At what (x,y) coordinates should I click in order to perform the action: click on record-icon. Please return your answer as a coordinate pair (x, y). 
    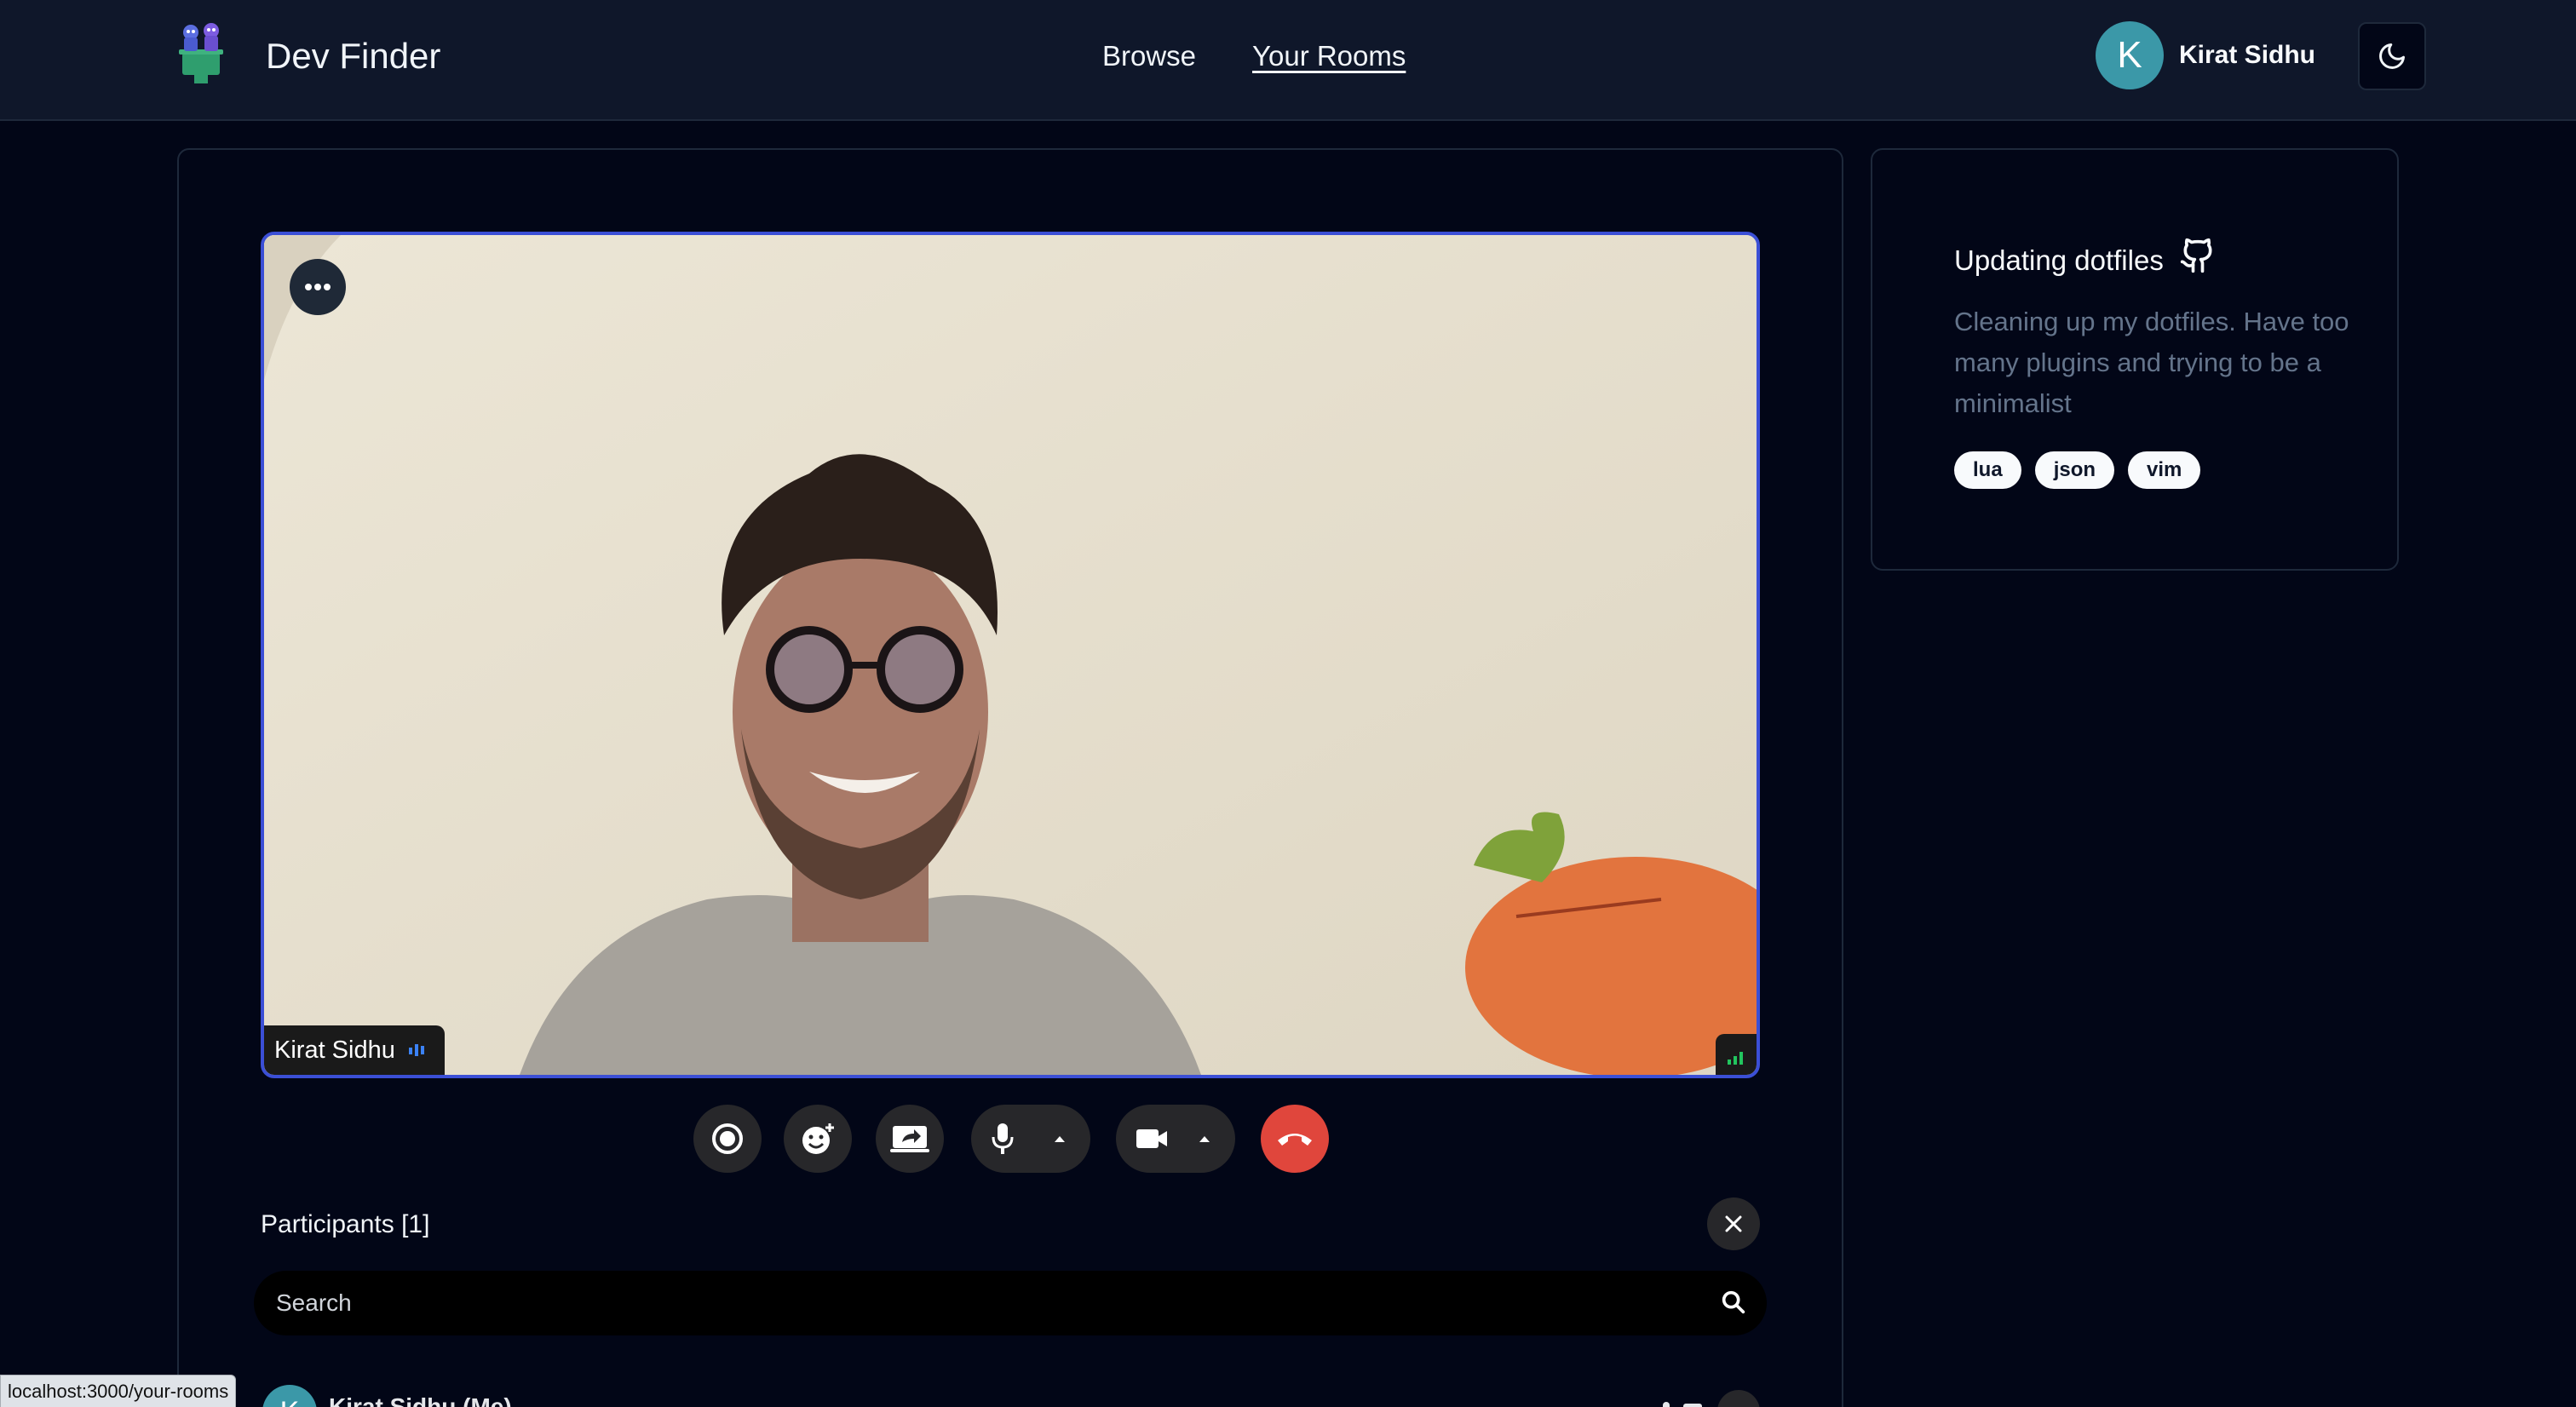
    Looking at the image, I should click on (728, 1138).